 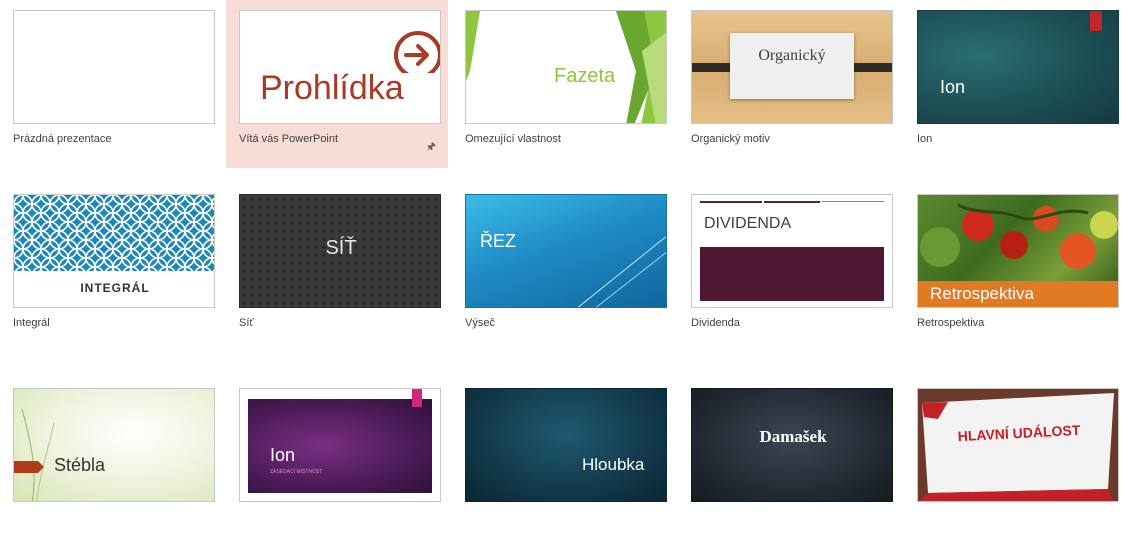 What do you see at coordinates (340, 67) in the screenshot?
I see `template-thumbnail: Prohlídka` at bounding box center [340, 67].